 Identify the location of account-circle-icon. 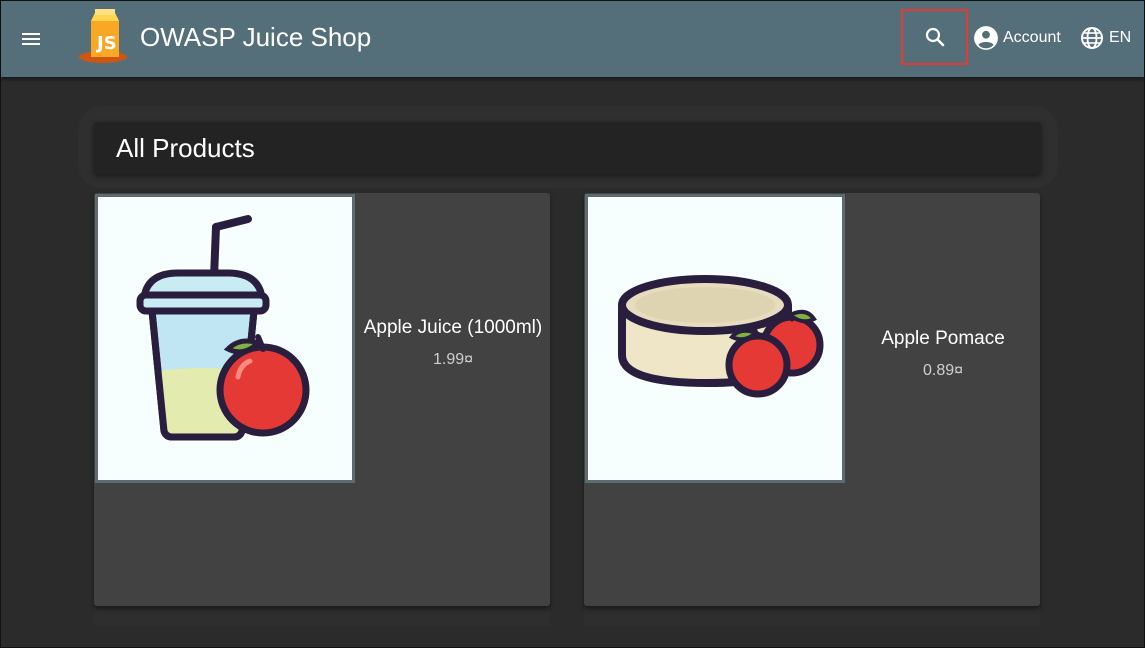
(986, 38).